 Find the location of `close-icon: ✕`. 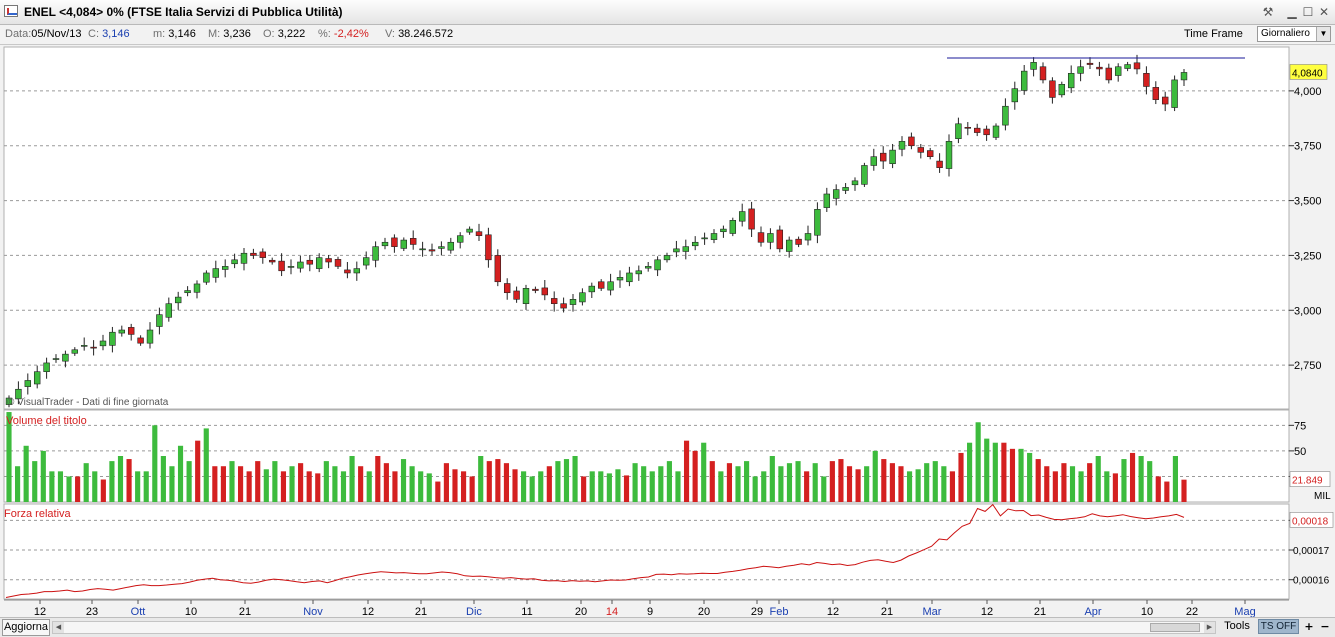

close-icon: ✕ is located at coordinates (1324, 12).